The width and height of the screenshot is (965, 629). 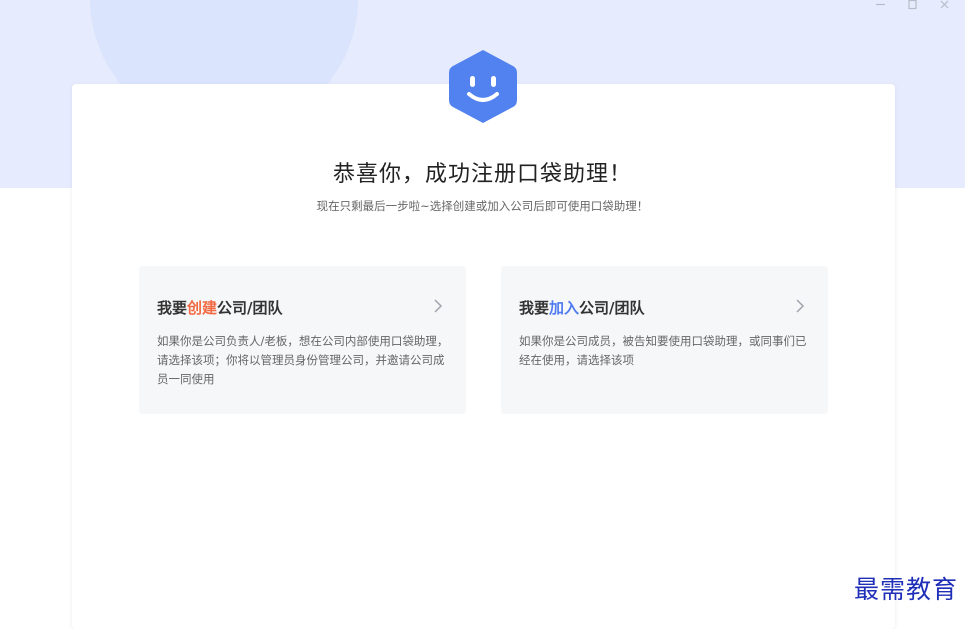 What do you see at coordinates (880, 5) in the screenshot?
I see `minimize-icon` at bounding box center [880, 5].